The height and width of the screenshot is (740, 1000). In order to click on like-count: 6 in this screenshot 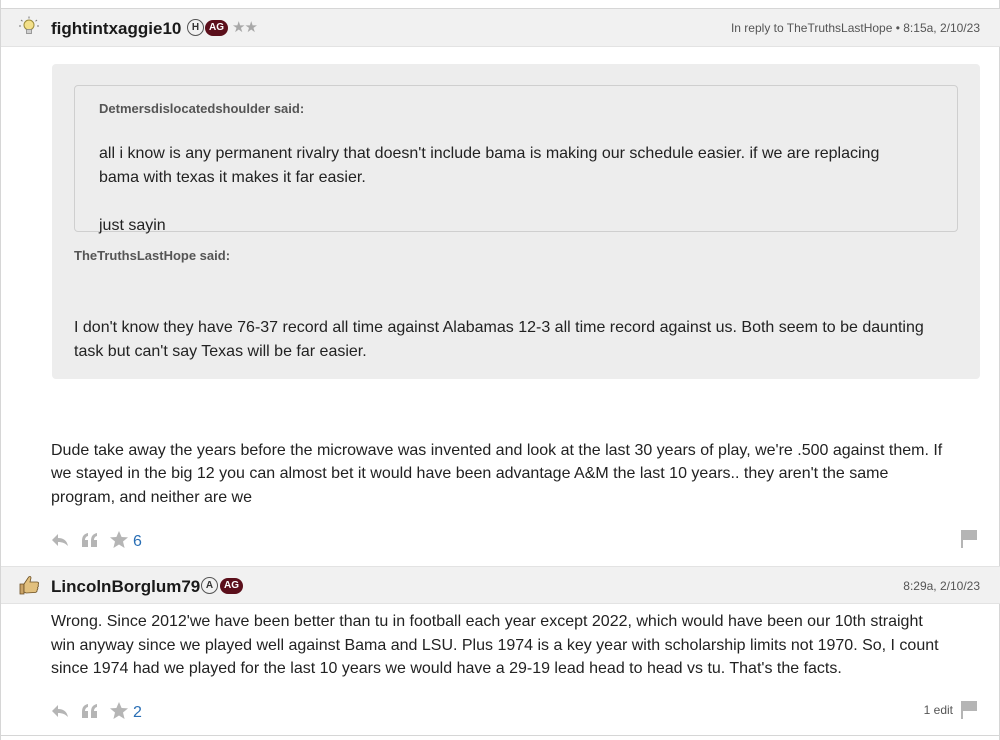, I will do `click(137, 542)`.